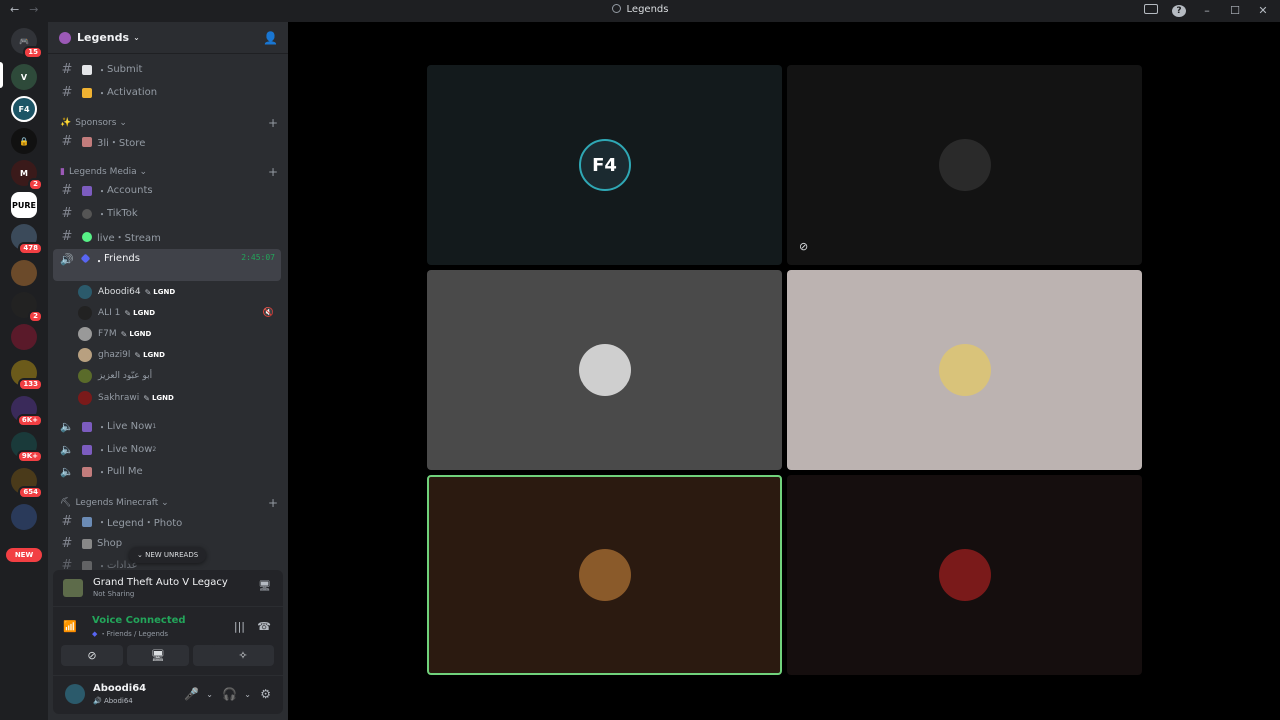 The width and height of the screenshot is (1280, 720). I want to click on user-panel: Aboodi64 🔊 Abodi64 🎤 ⌄ 🎧 ⌄ ⚙, so click(168, 695).